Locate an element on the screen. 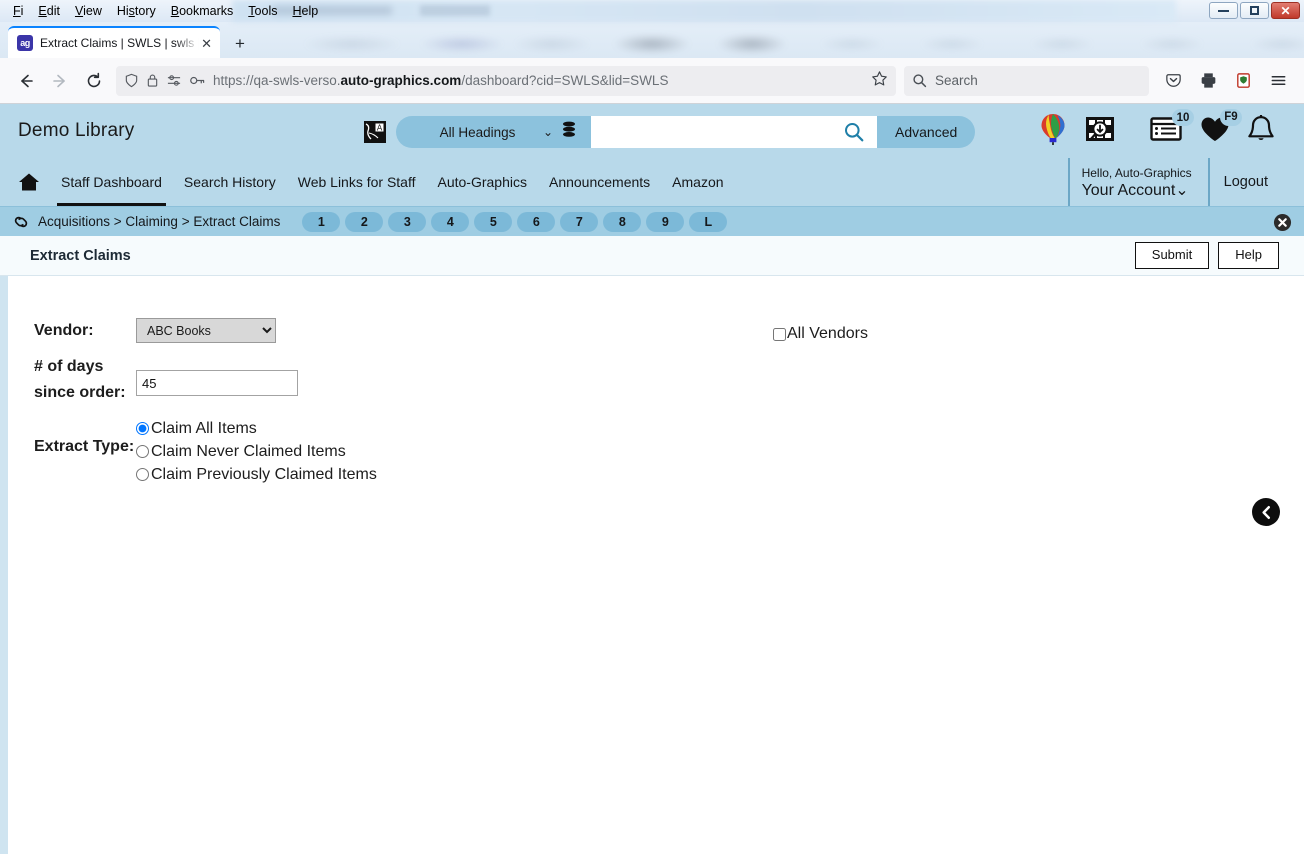 The width and height of the screenshot is (1304, 854). menu-bookmarks: Bookmarks is located at coordinates (202, 11).